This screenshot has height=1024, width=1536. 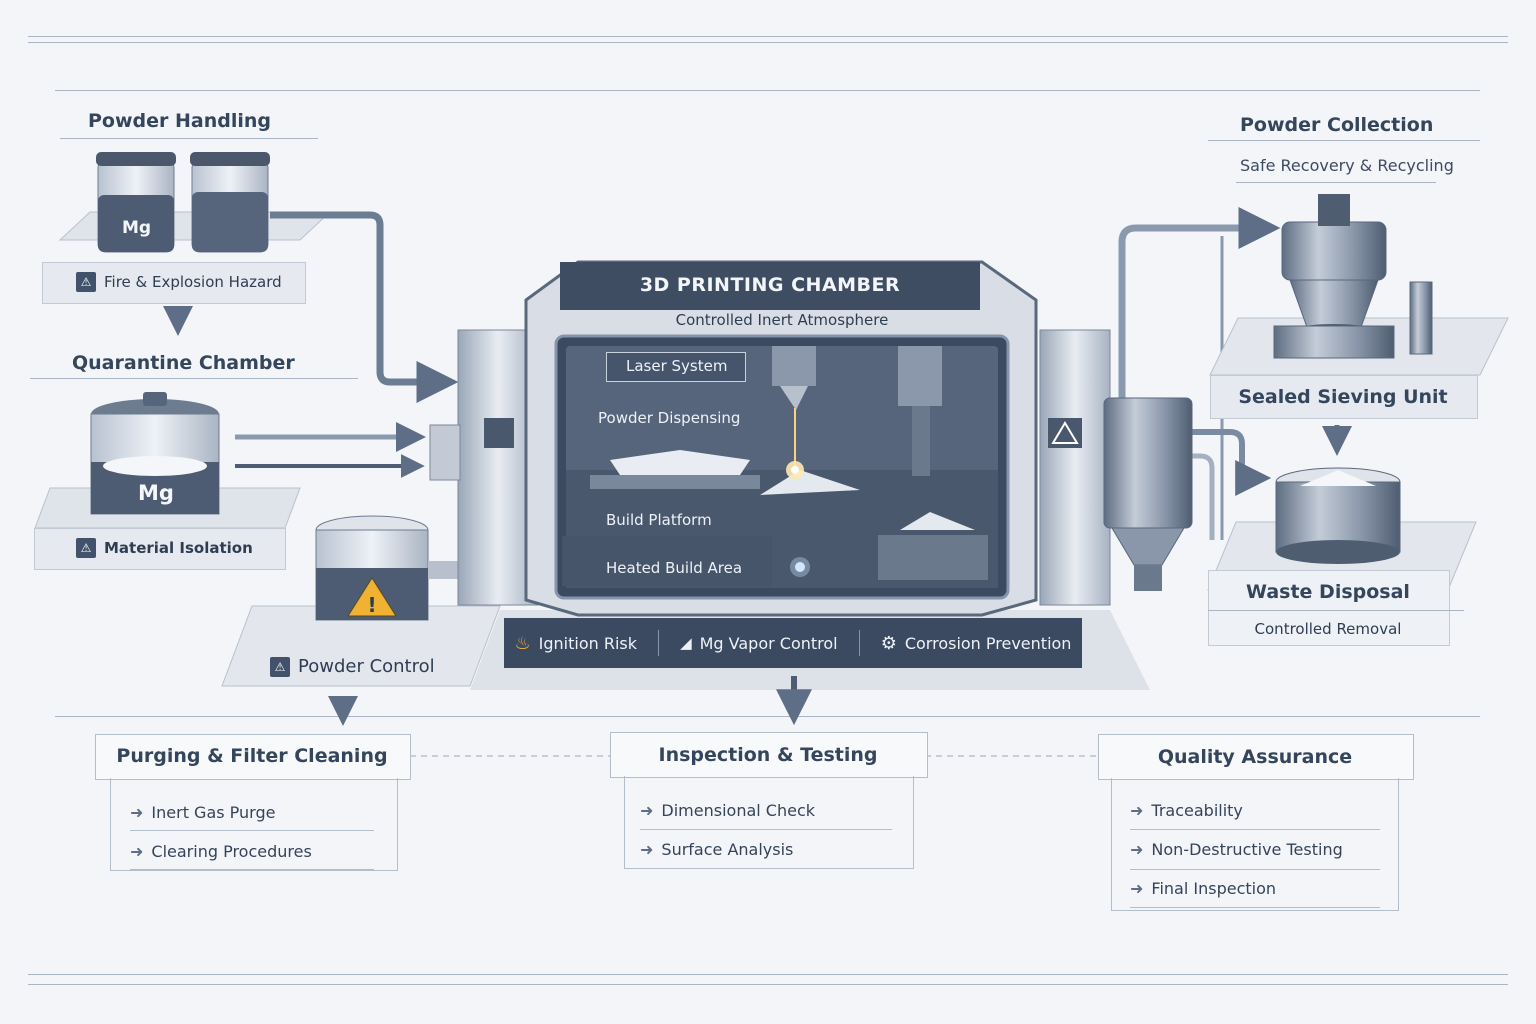 I want to click on waste-disposal-title: Waste Disposal, so click(x=1328, y=592).